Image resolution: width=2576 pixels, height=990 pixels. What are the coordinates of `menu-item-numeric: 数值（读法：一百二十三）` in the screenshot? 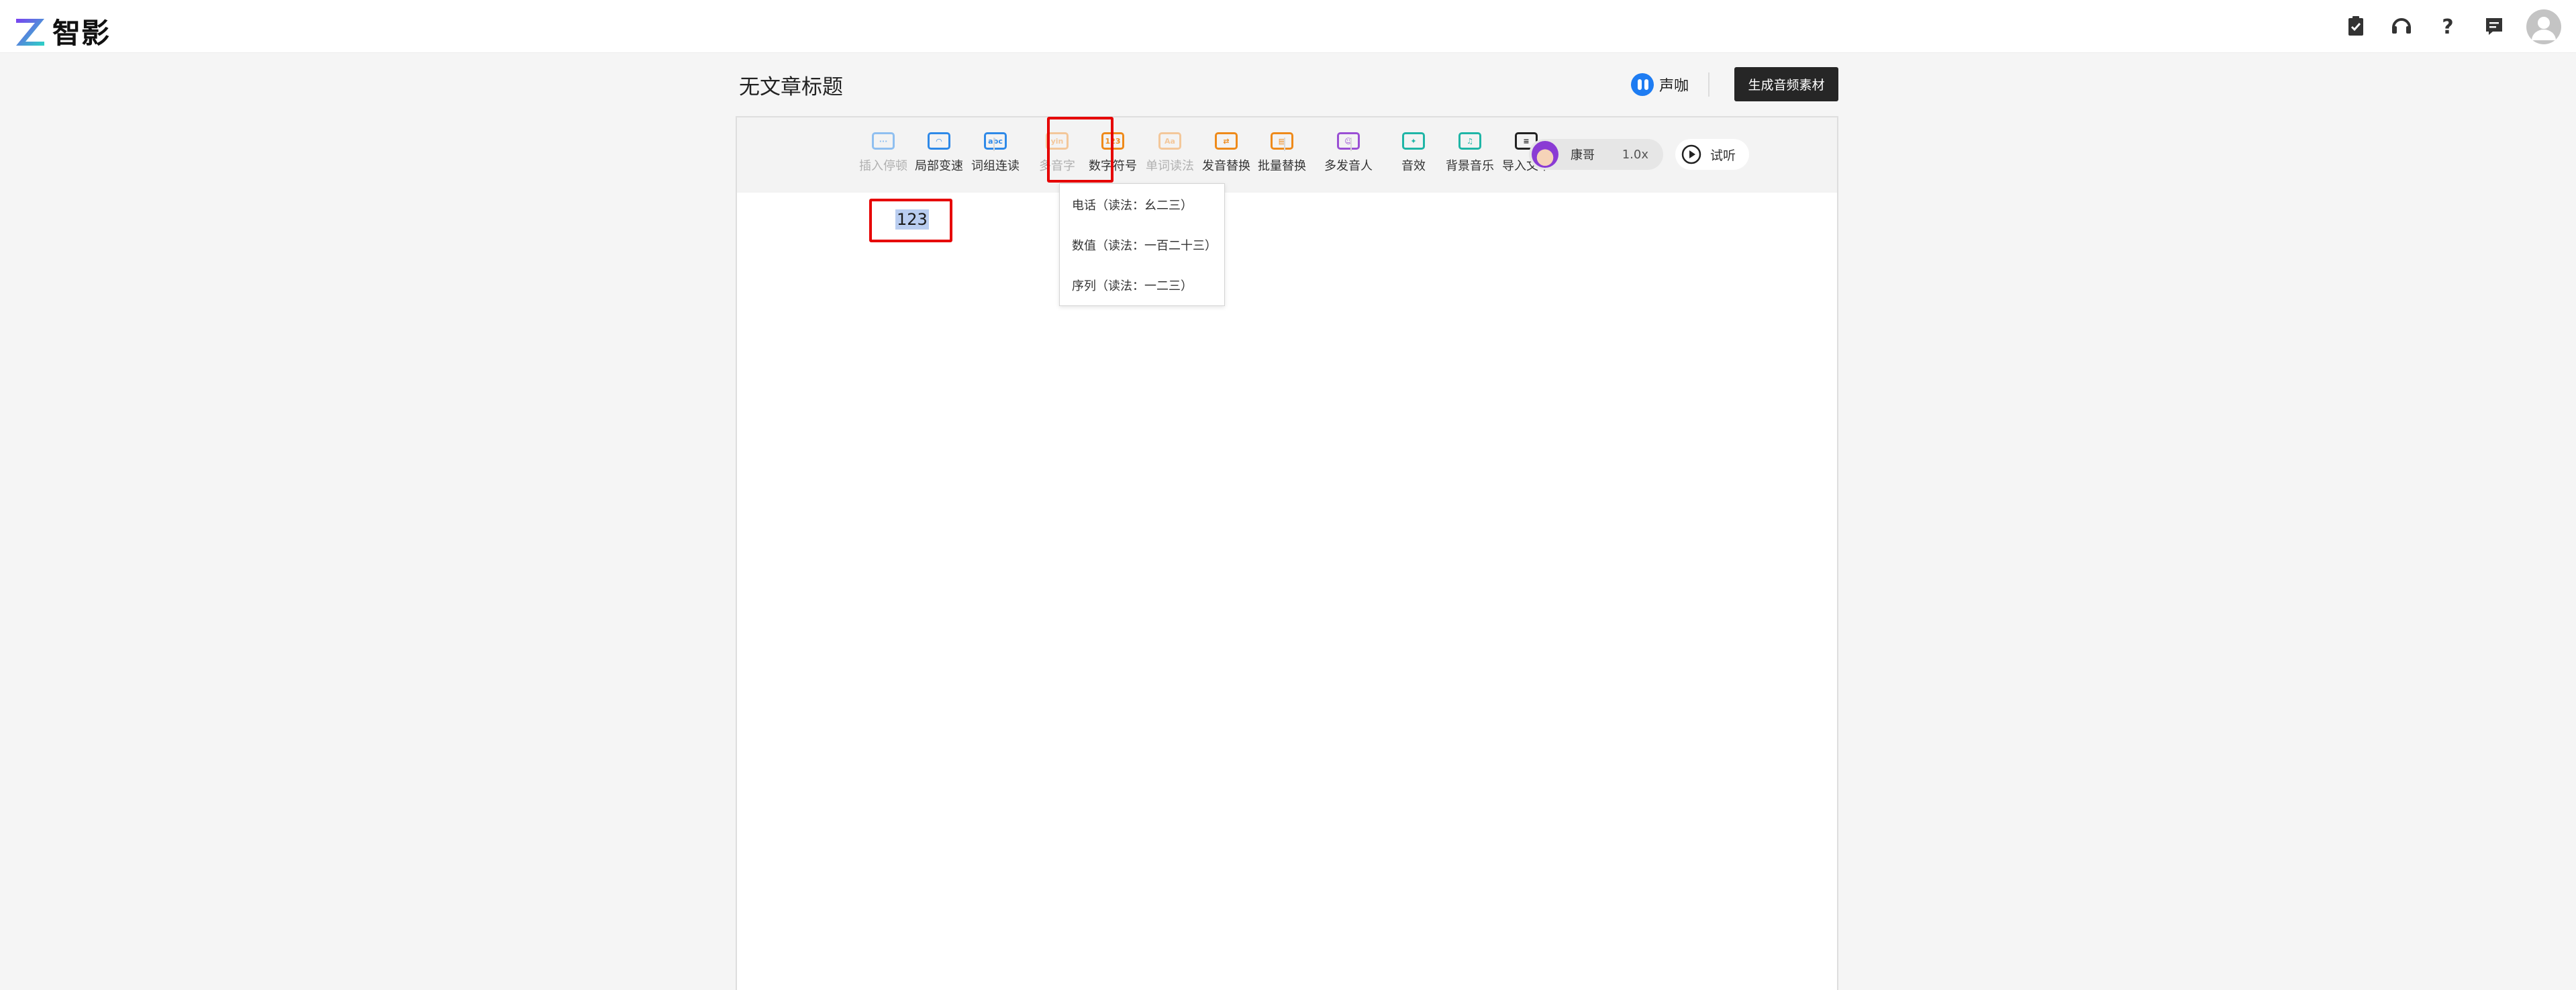 It's located at (1144, 245).